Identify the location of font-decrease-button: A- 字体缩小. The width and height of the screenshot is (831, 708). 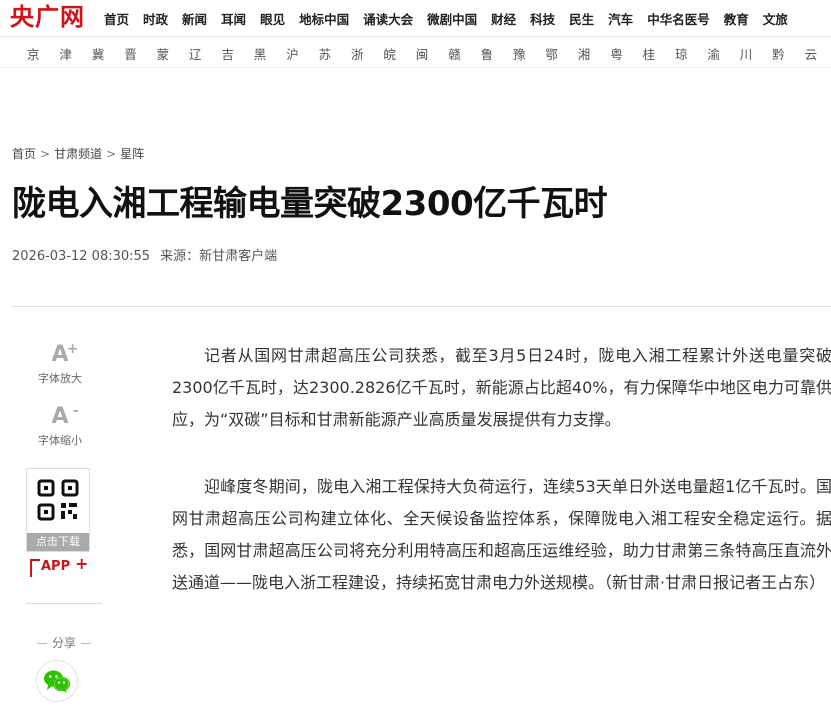
(60, 425).